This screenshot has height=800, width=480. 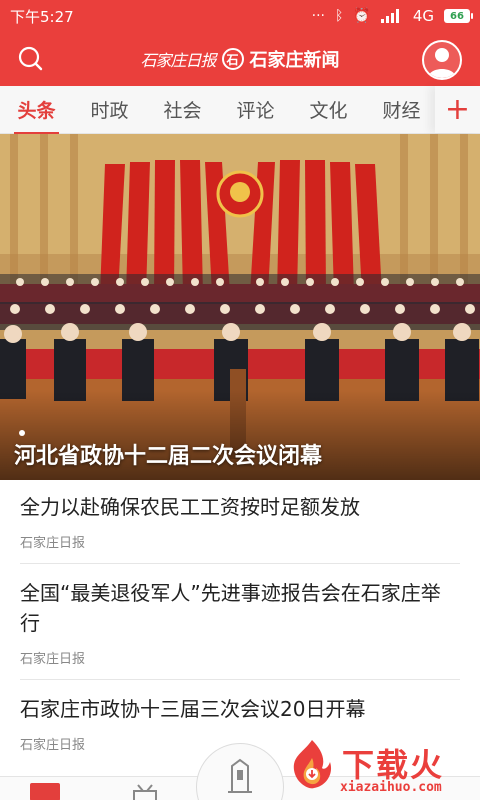 I want to click on category-tabs: 头条 时政 社会 评论 文化 财经 +, so click(x=240, y=110).